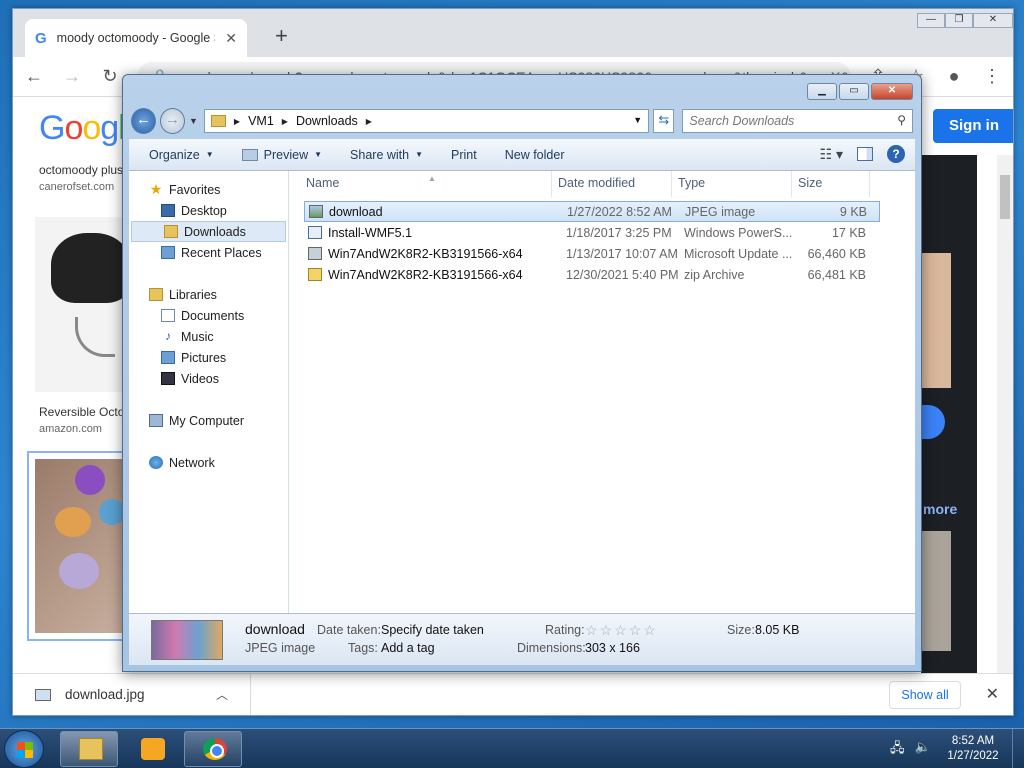 This screenshot has width=1024, height=768. What do you see at coordinates (208, 420) in the screenshot?
I see `nav-item-my-computer: My Computer` at bounding box center [208, 420].